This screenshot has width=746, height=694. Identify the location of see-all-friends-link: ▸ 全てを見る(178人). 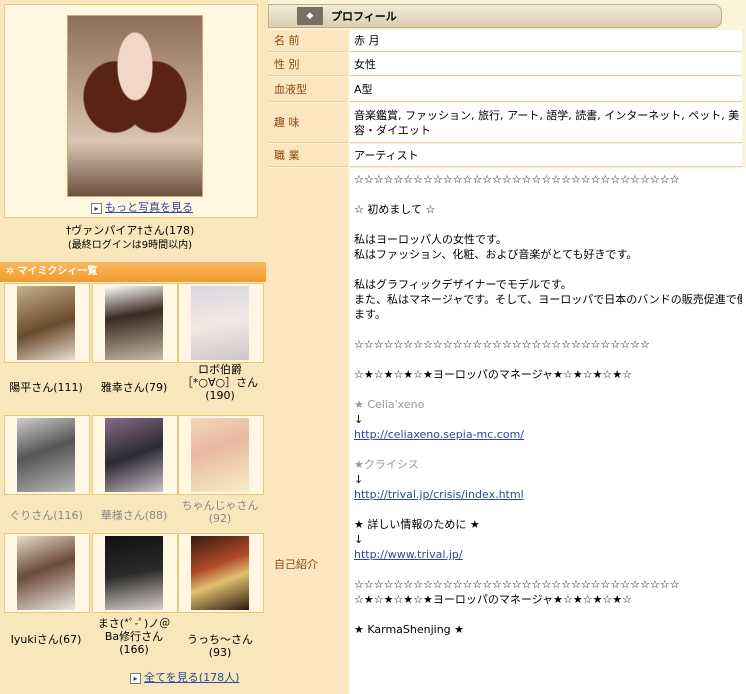
(184, 677).